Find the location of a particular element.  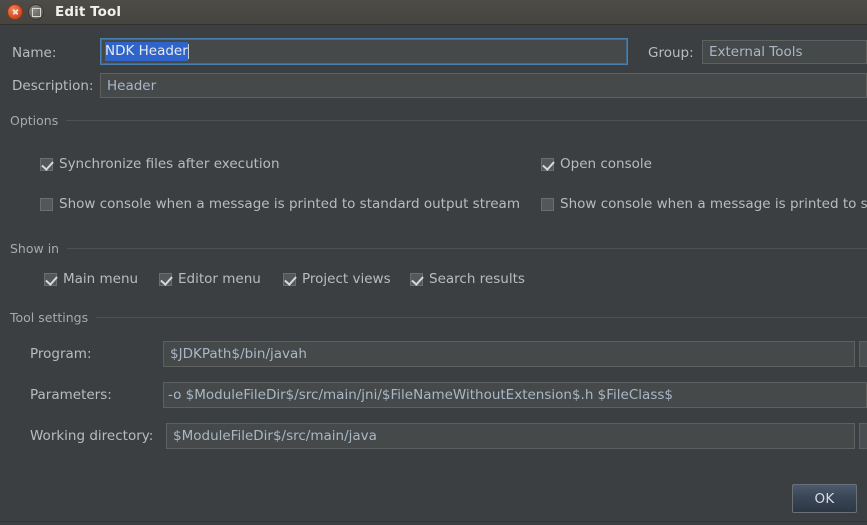

titlebar: Edit Tool is located at coordinates (433, 12).